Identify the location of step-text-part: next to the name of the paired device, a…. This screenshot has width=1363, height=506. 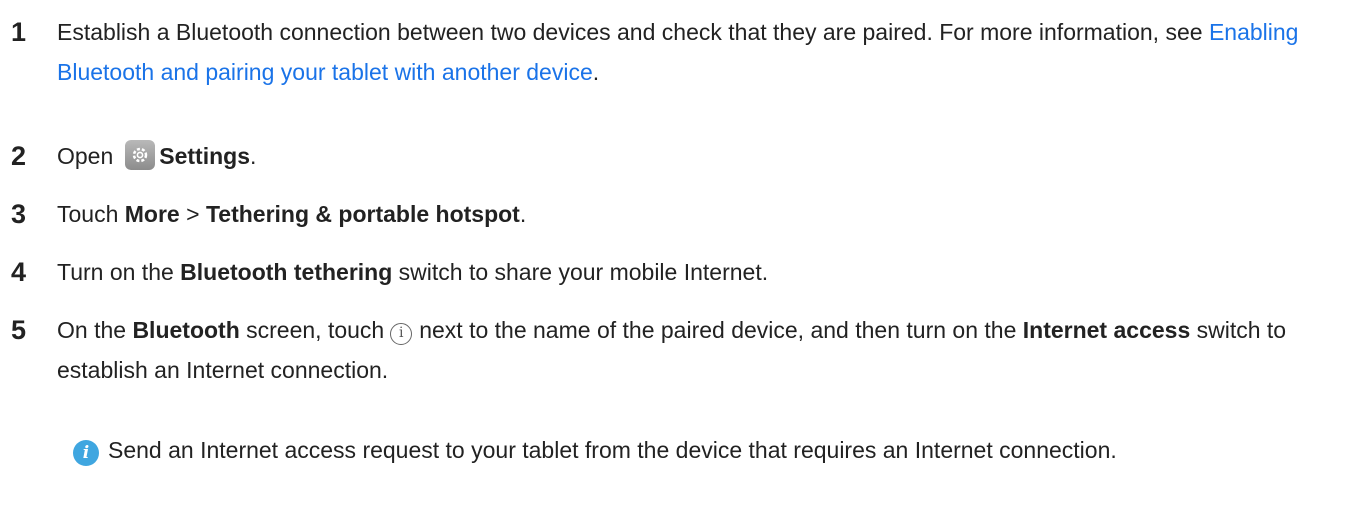
(721, 330).